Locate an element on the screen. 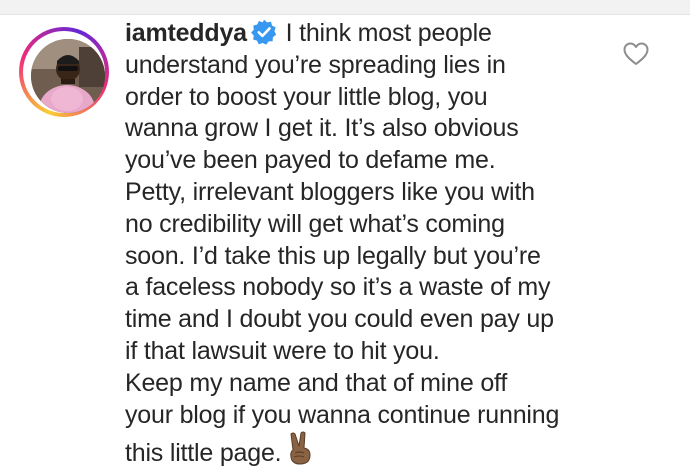 This screenshot has height=471, width=690. user-avatar-image is located at coordinates (68, 76).